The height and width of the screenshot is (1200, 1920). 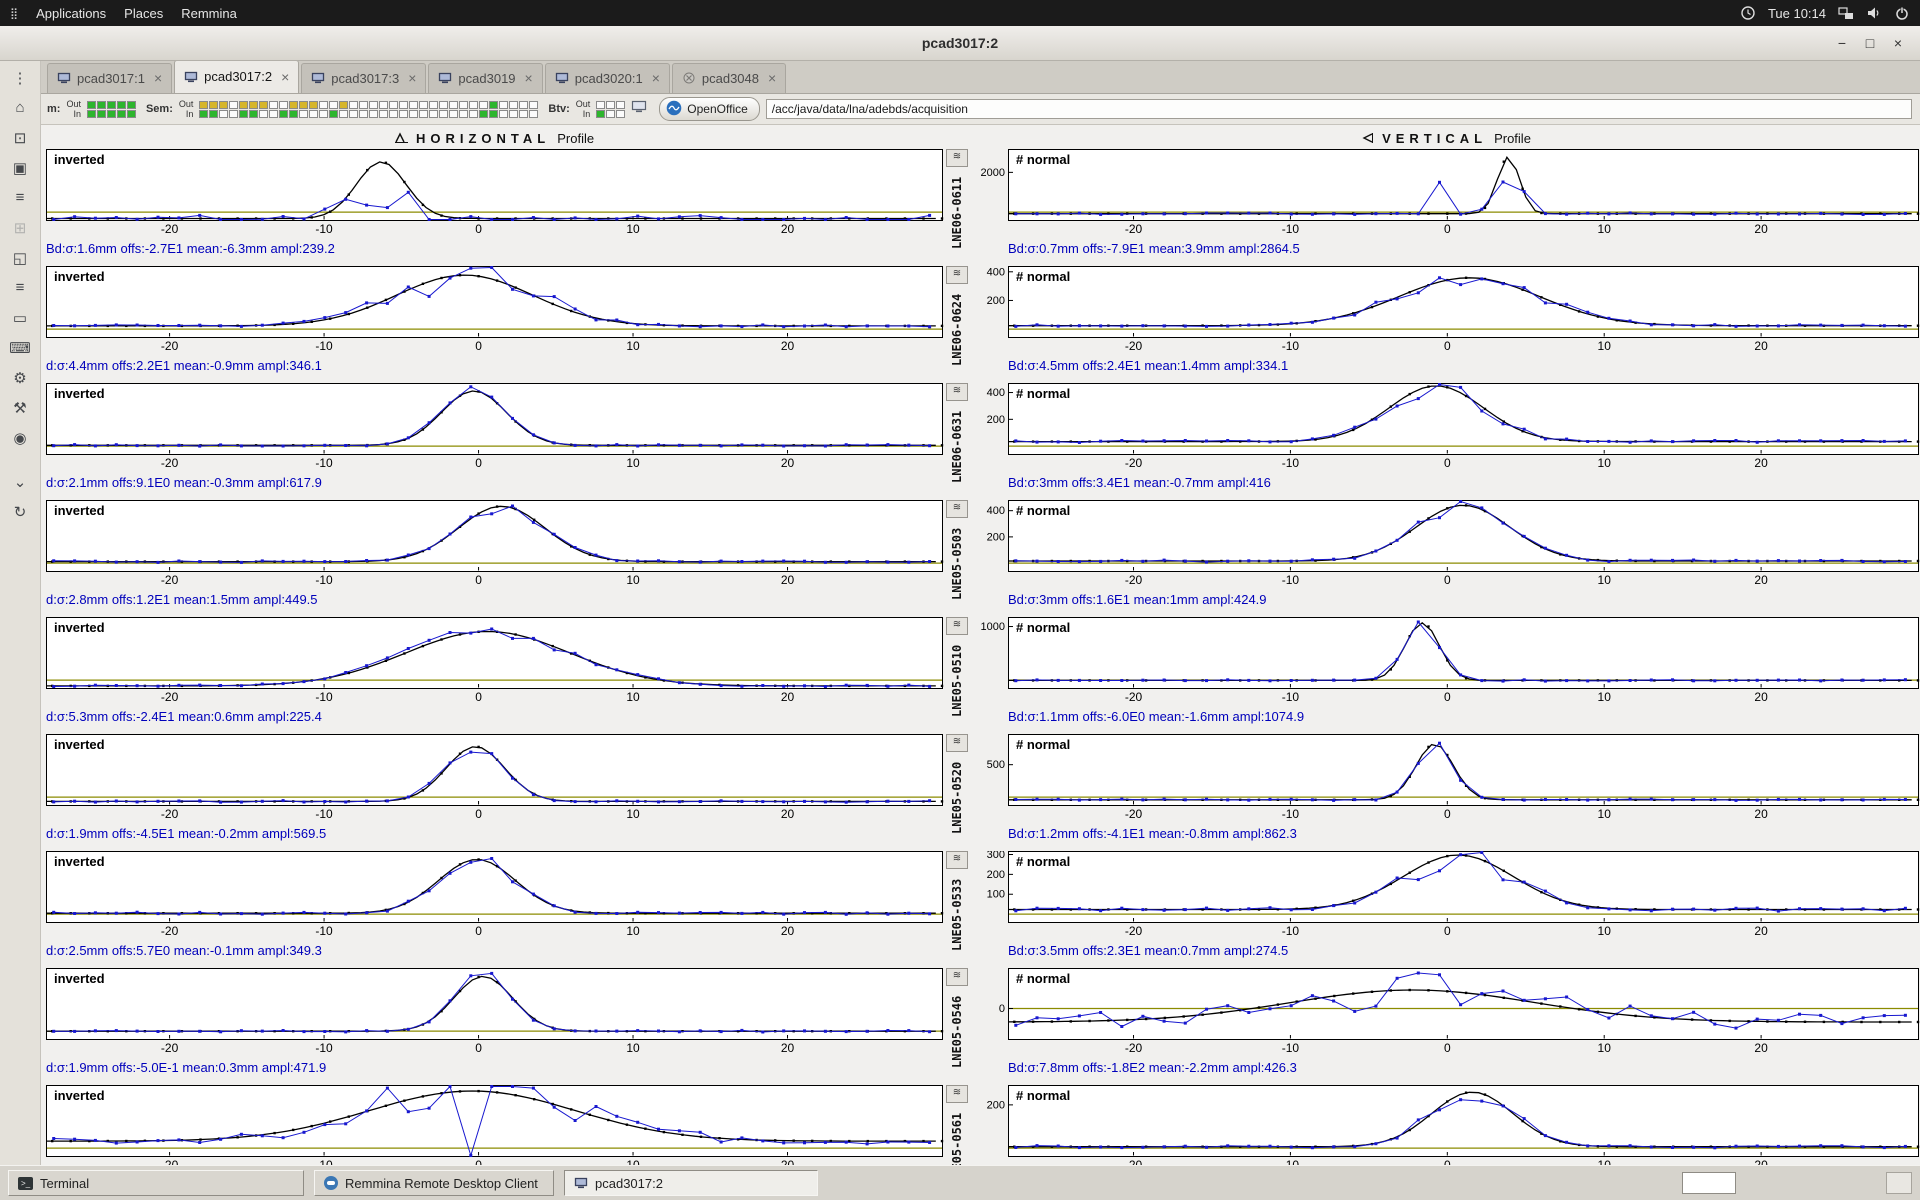 What do you see at coordinates (607, 78) in the screenshot?
I see `tab-pcad3020:1: pcad3020:1 ×` at bounding box center [607, 78].